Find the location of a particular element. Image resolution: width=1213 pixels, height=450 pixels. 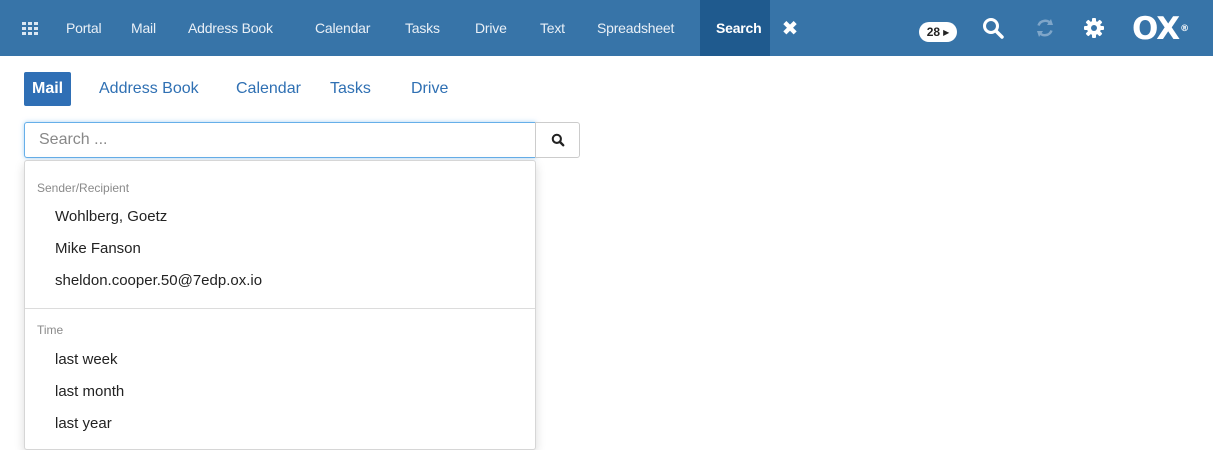

search-input is located at coordinates (280, 140).